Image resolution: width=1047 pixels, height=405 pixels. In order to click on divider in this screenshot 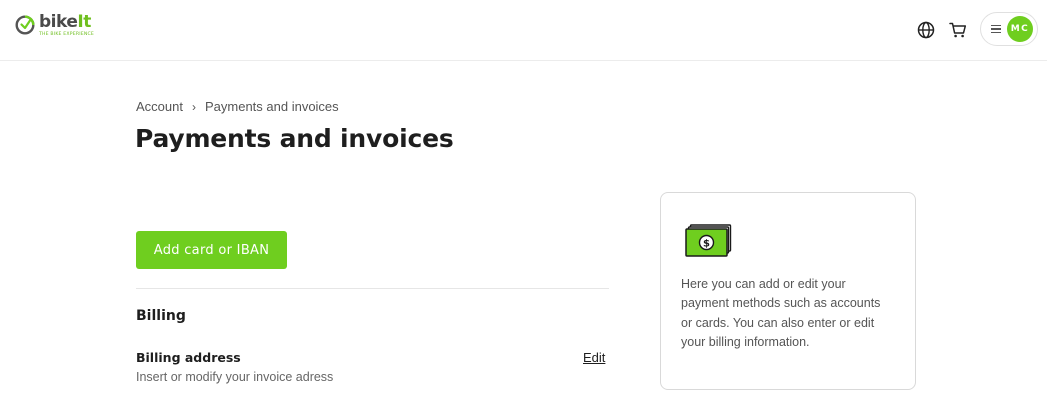, I will do `click(372, 288)`.